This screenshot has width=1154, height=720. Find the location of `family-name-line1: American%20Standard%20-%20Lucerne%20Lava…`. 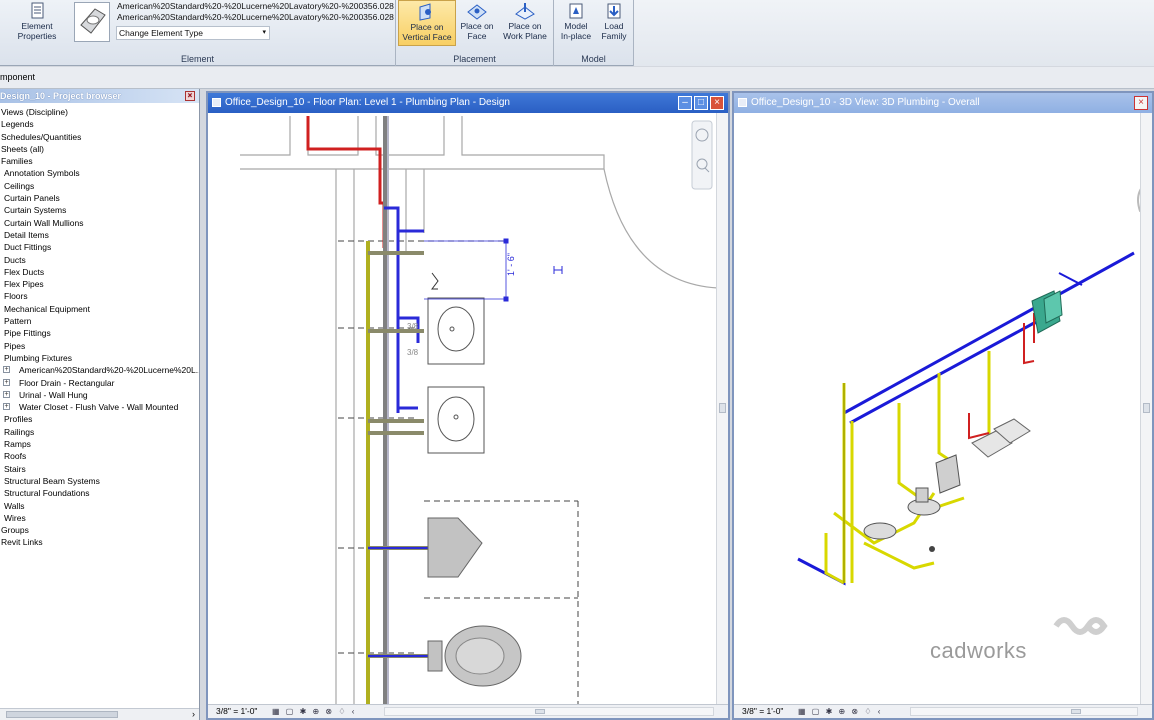

family-name-line1: American%20Standard%20-%20Lucerne%20Lava… is located at coordinates (255, 6).